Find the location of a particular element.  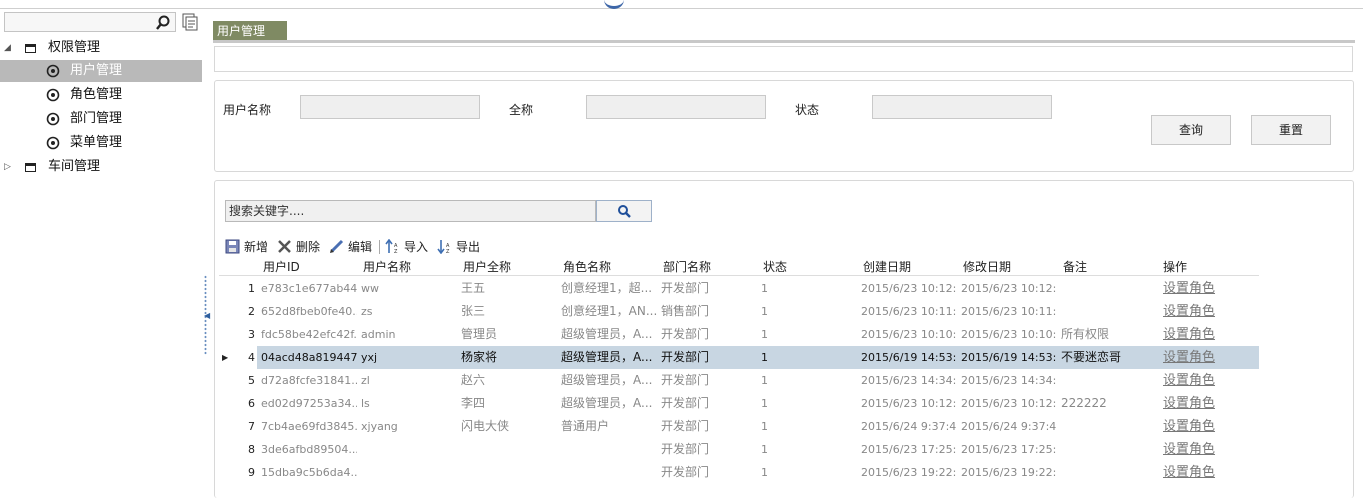

tree-node-permission: ◢ 权限管理 is located at coordinates (101, 48).